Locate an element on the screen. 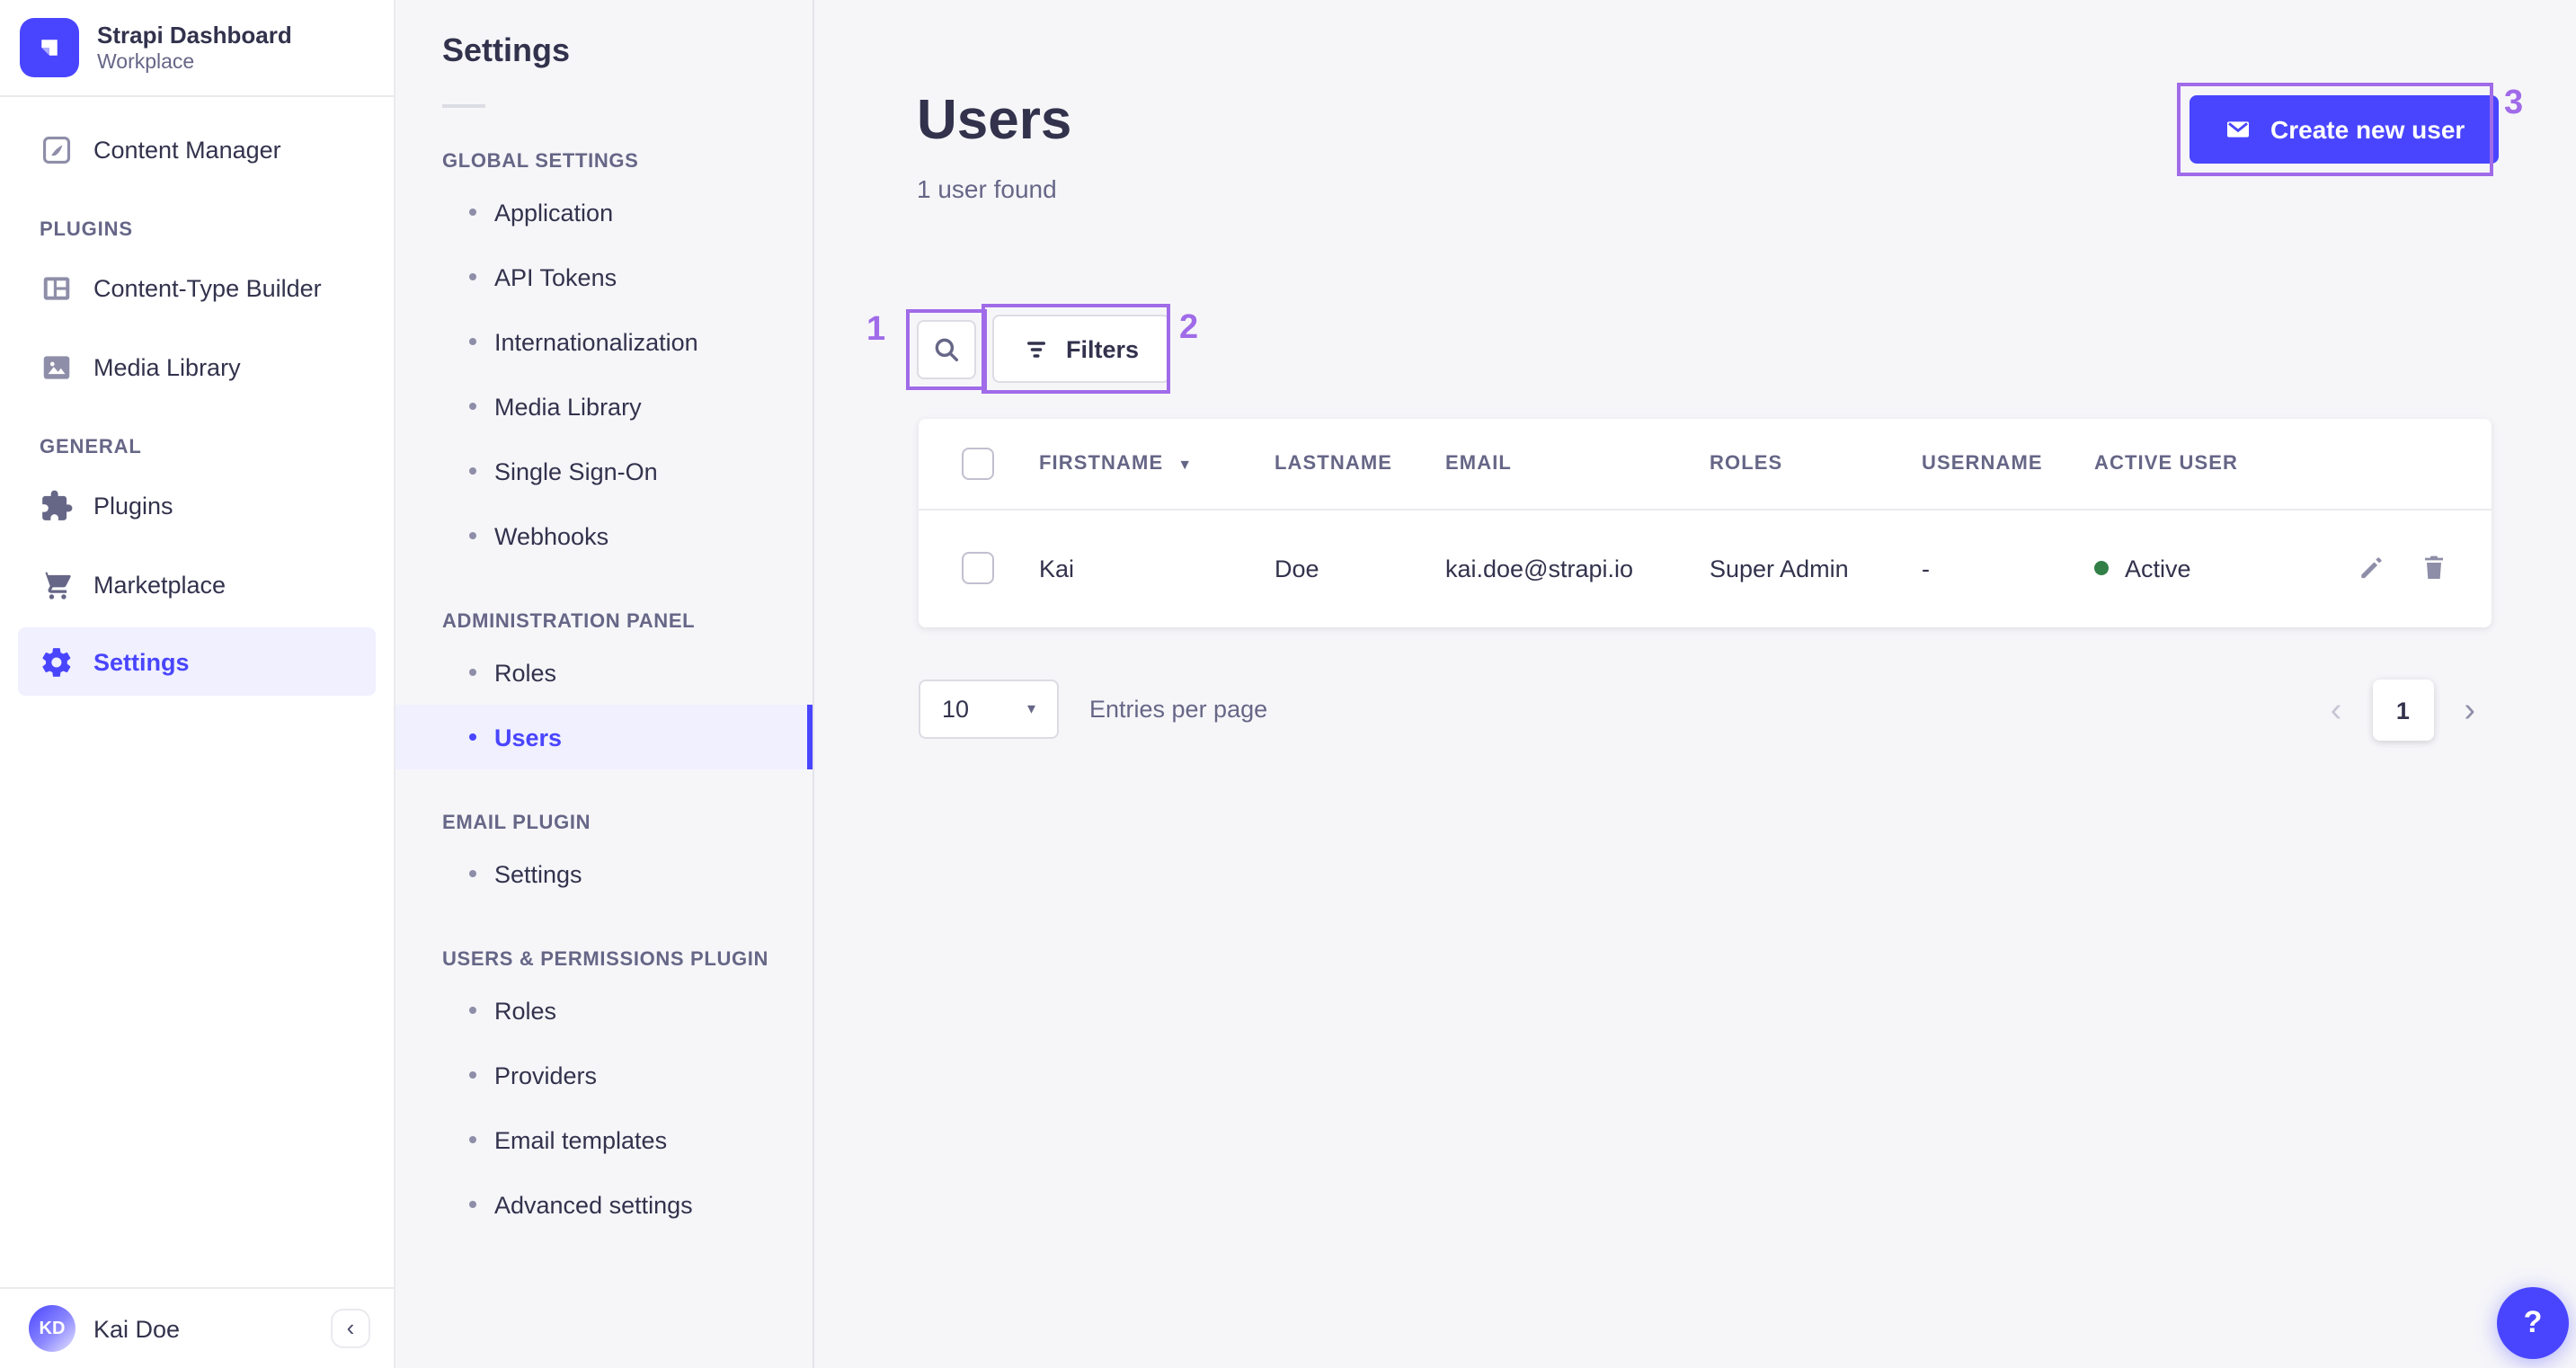 The height and width of the screenshot is (1368, 2576). subnav-item-roles-admin: Roles is located at coordinates (604, 673).